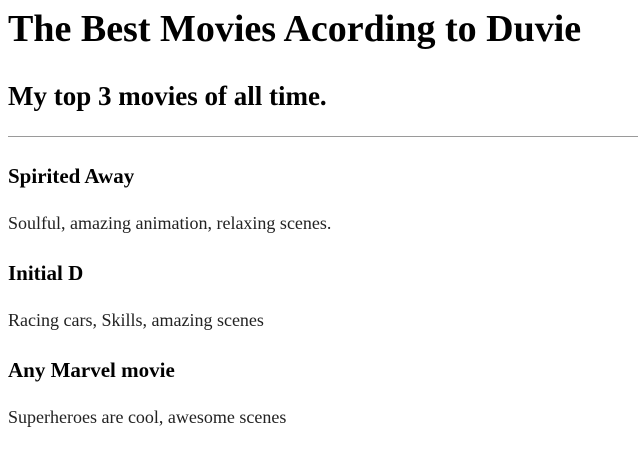  Describe the element at coordinates (46, 273) in the screenshot. I see `movie-title: Initial D` at that location.